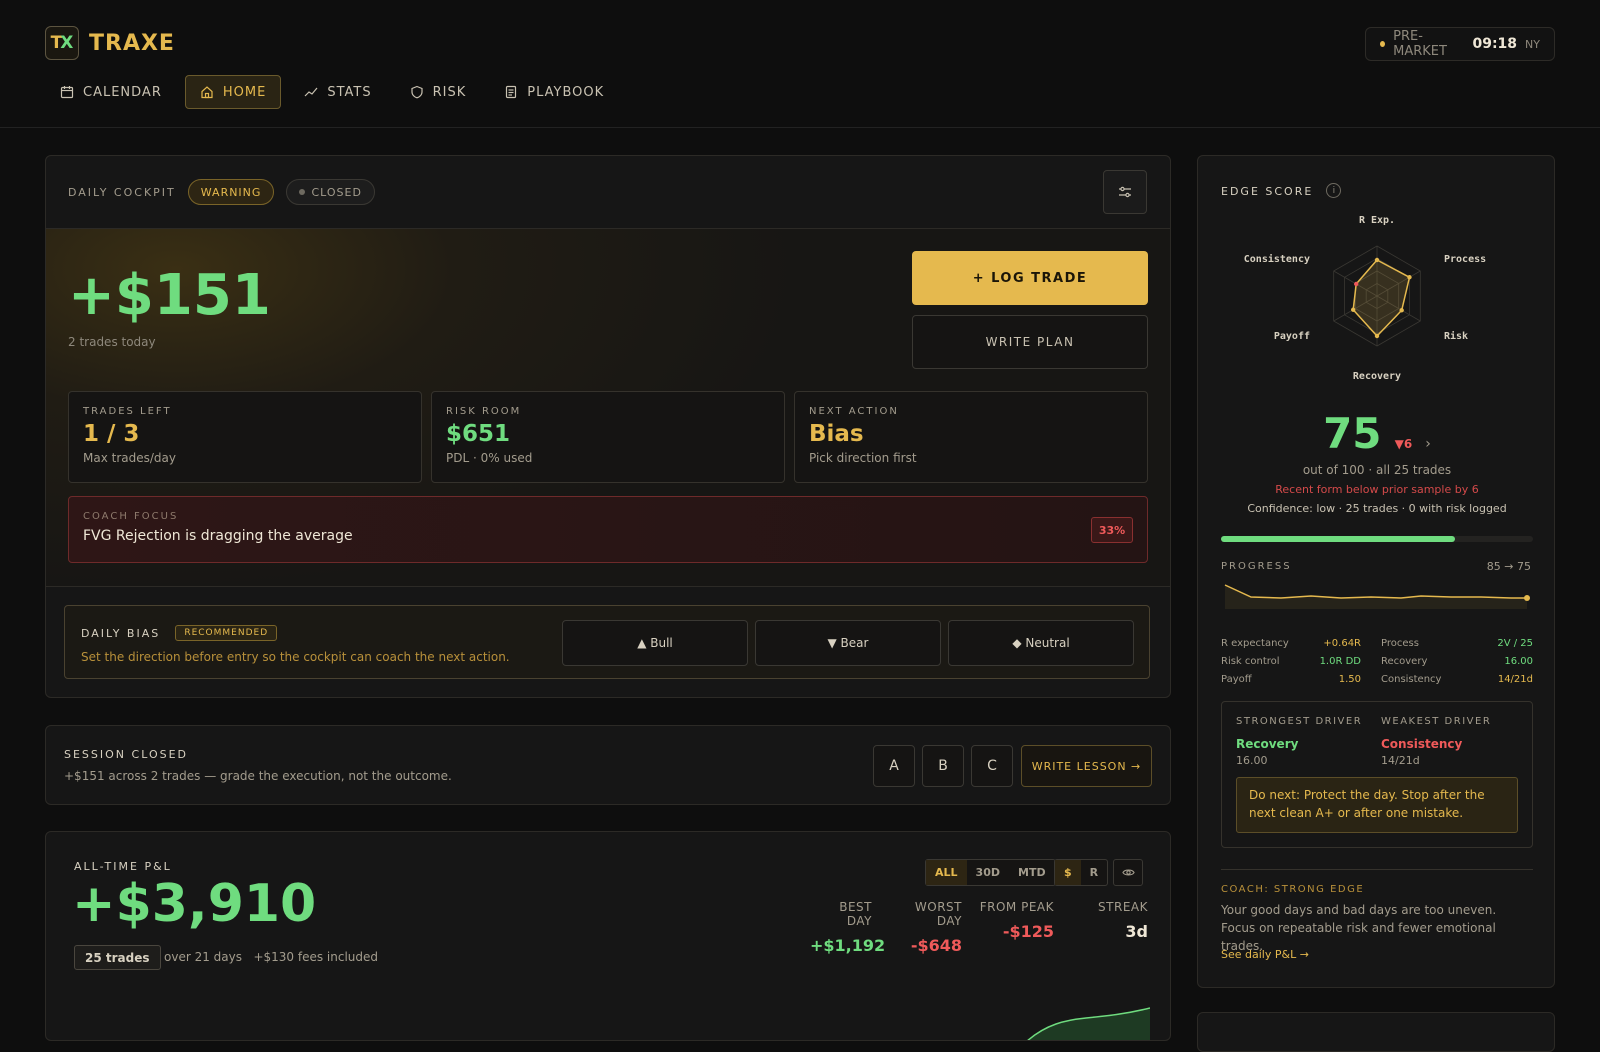 The height and width of the screenshot is (1052, 1600). I want to click on nav-stats: STATS, so click(337, 92).